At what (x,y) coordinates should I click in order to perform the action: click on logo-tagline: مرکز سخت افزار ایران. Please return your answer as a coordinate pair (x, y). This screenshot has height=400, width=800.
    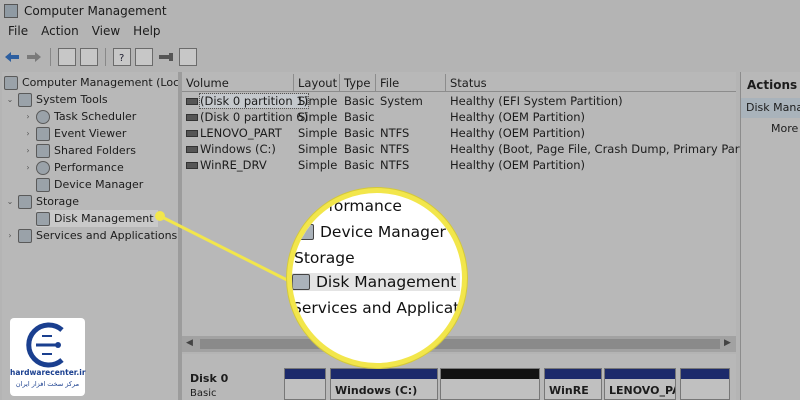
    Looking at the image, I should click on (47, 384).